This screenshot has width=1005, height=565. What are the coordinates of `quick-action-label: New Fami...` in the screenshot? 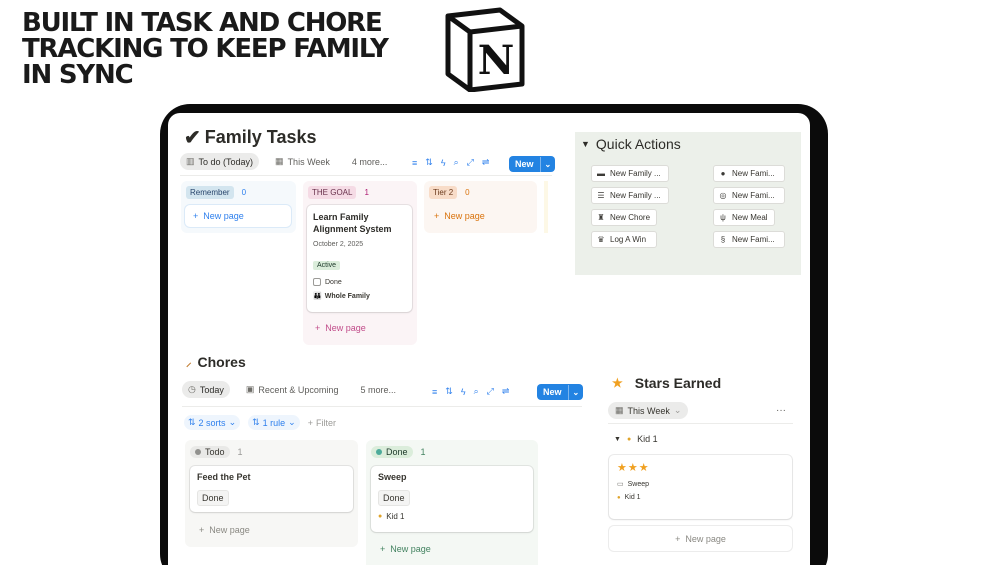 It's located at (753, 239).